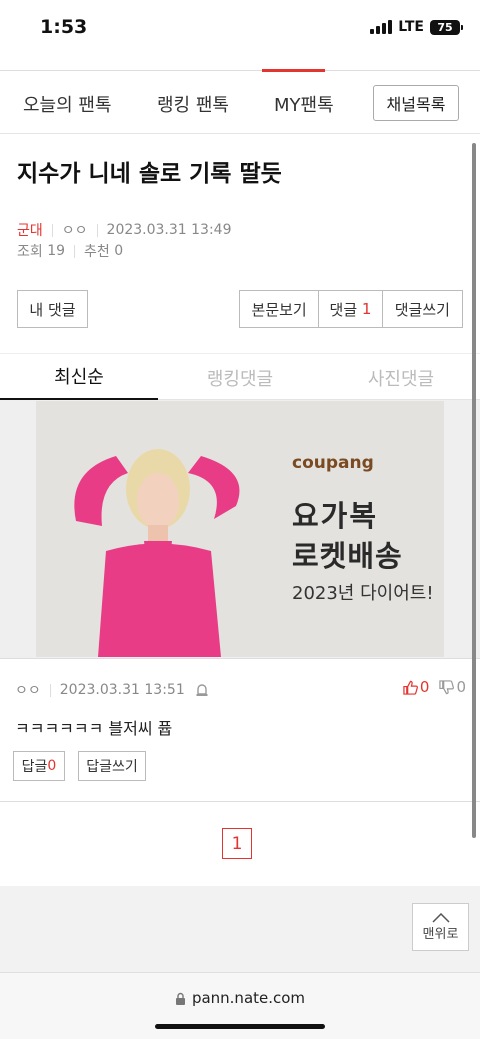 The height and width of the screenshot is (1039, 480). Describe the element at coordinates (240, 31) in the screenshot. I see `status-bar: 1:53 LTE 75` at that location.